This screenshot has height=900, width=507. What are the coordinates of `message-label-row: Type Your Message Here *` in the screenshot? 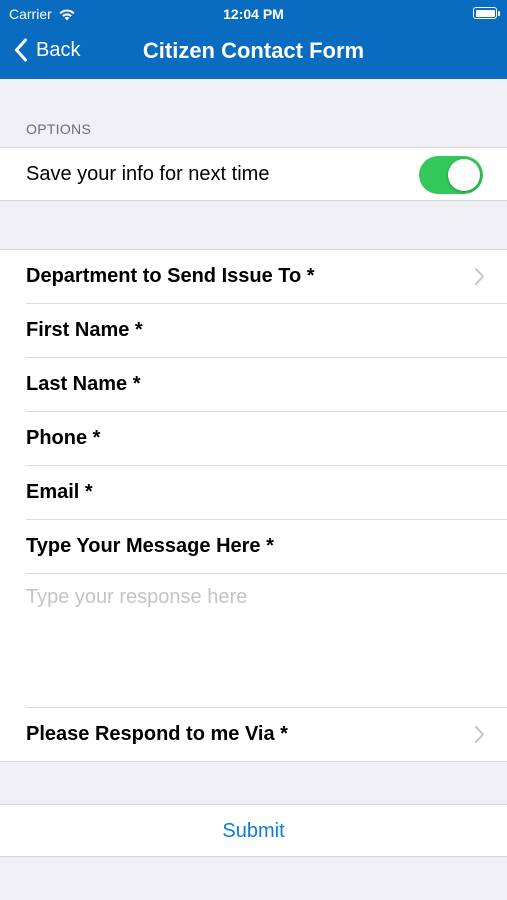 It's located at (253, 547).